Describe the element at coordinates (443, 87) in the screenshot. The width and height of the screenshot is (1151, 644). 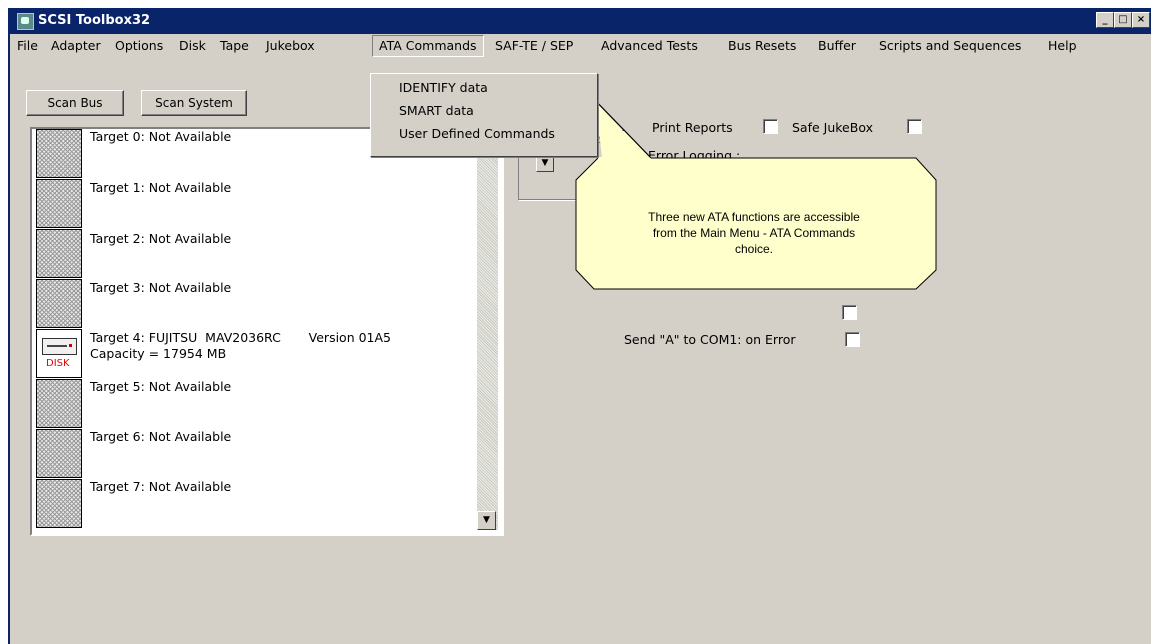
I see `menu-identify-data: IDENTIFY data` at that location.